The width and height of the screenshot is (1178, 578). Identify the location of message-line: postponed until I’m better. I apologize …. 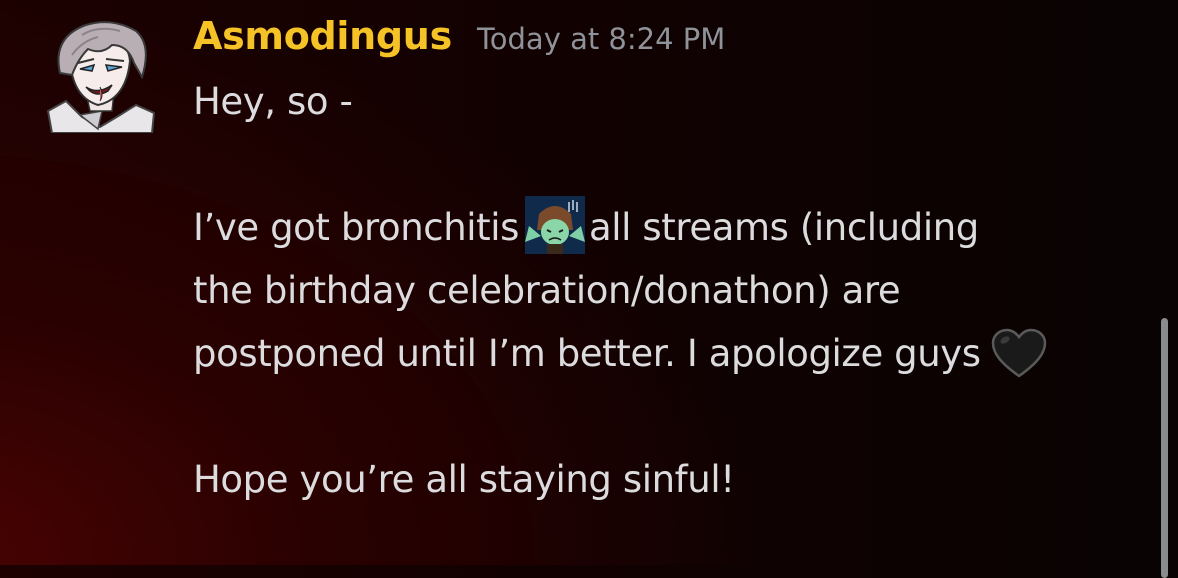
(668, 353).